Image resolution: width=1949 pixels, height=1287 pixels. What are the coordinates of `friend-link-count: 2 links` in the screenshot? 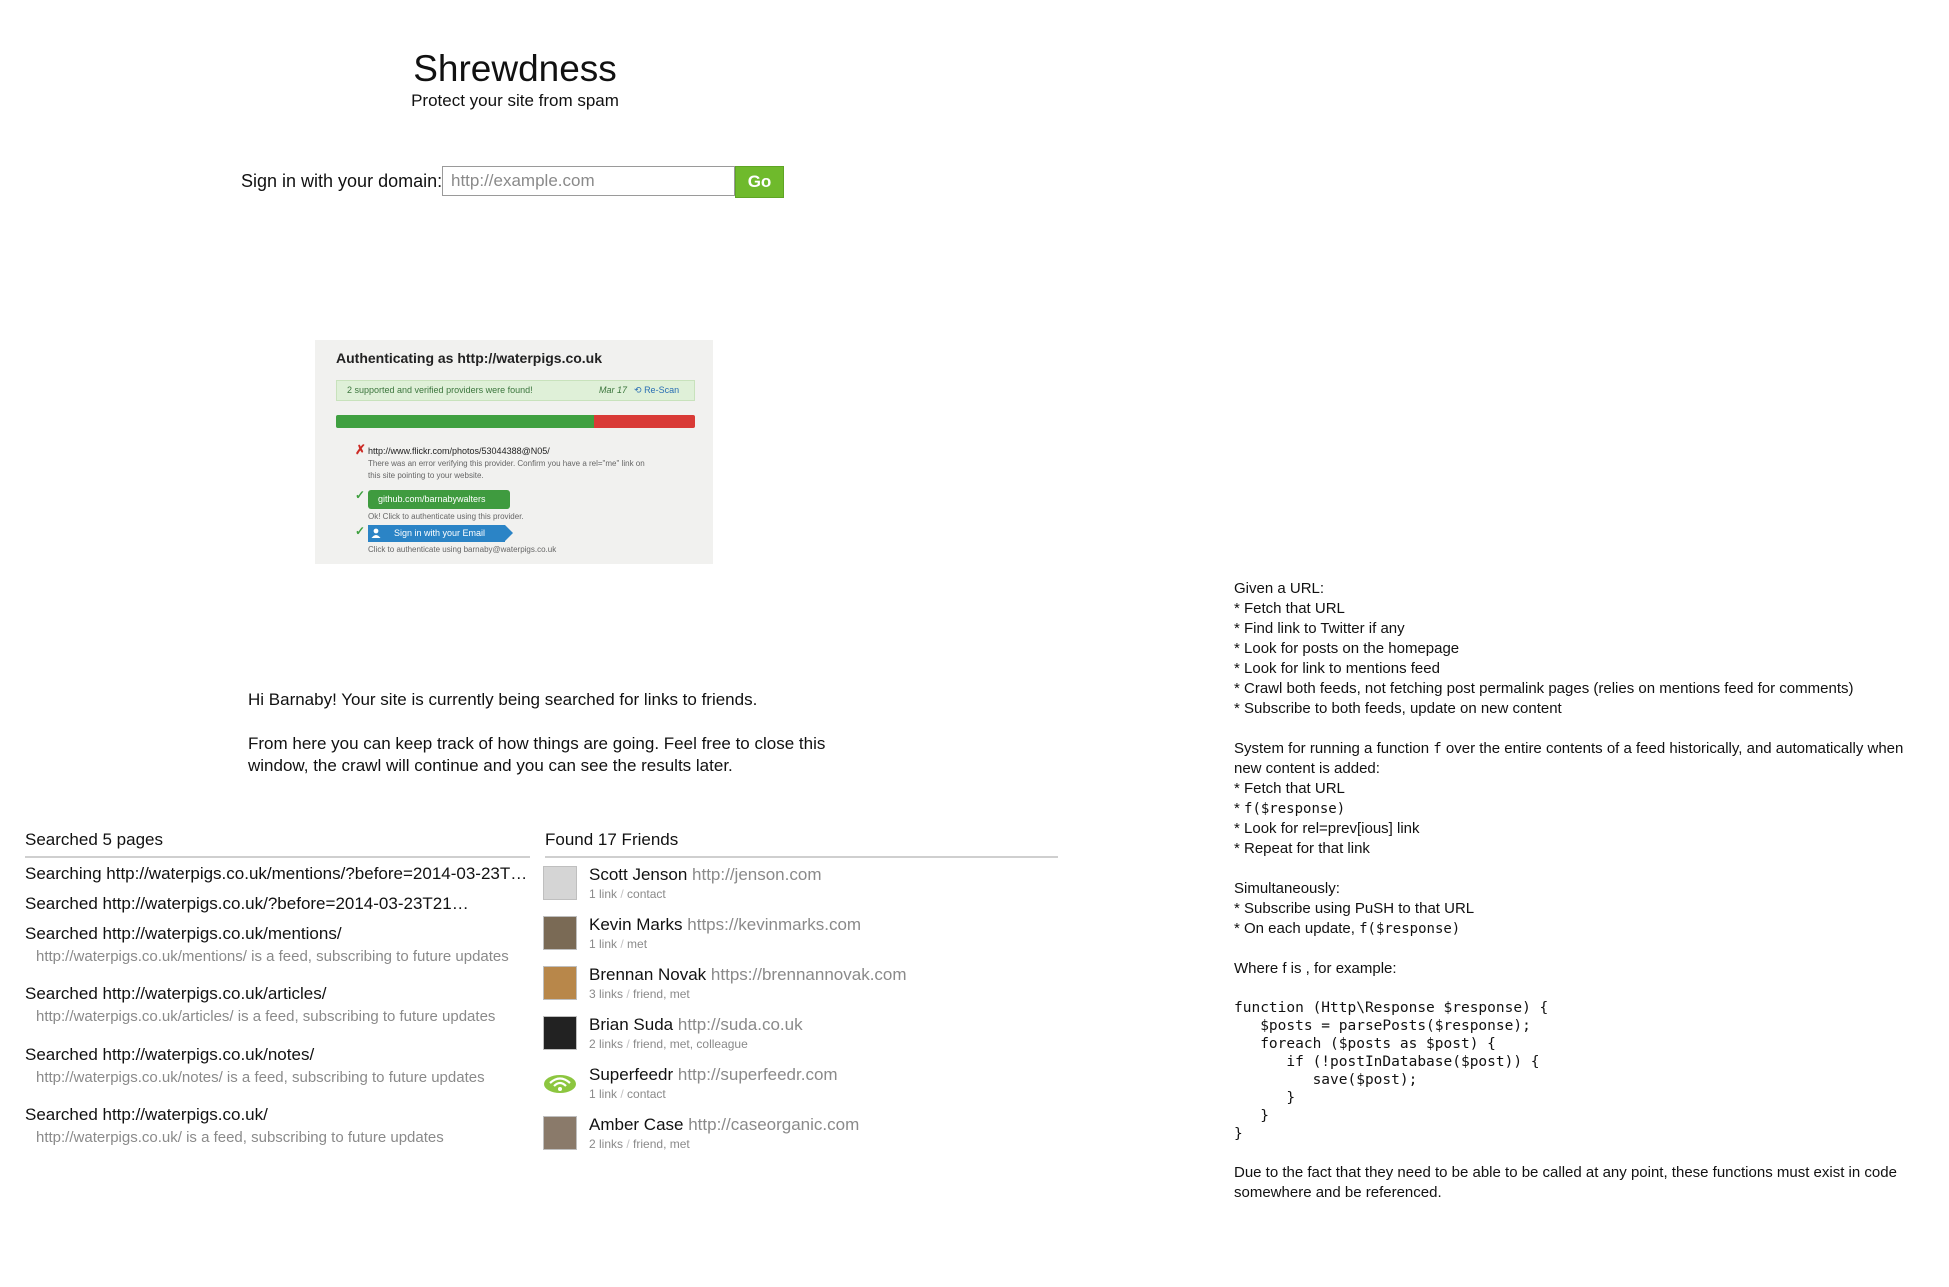 It's located at (606, 1144).